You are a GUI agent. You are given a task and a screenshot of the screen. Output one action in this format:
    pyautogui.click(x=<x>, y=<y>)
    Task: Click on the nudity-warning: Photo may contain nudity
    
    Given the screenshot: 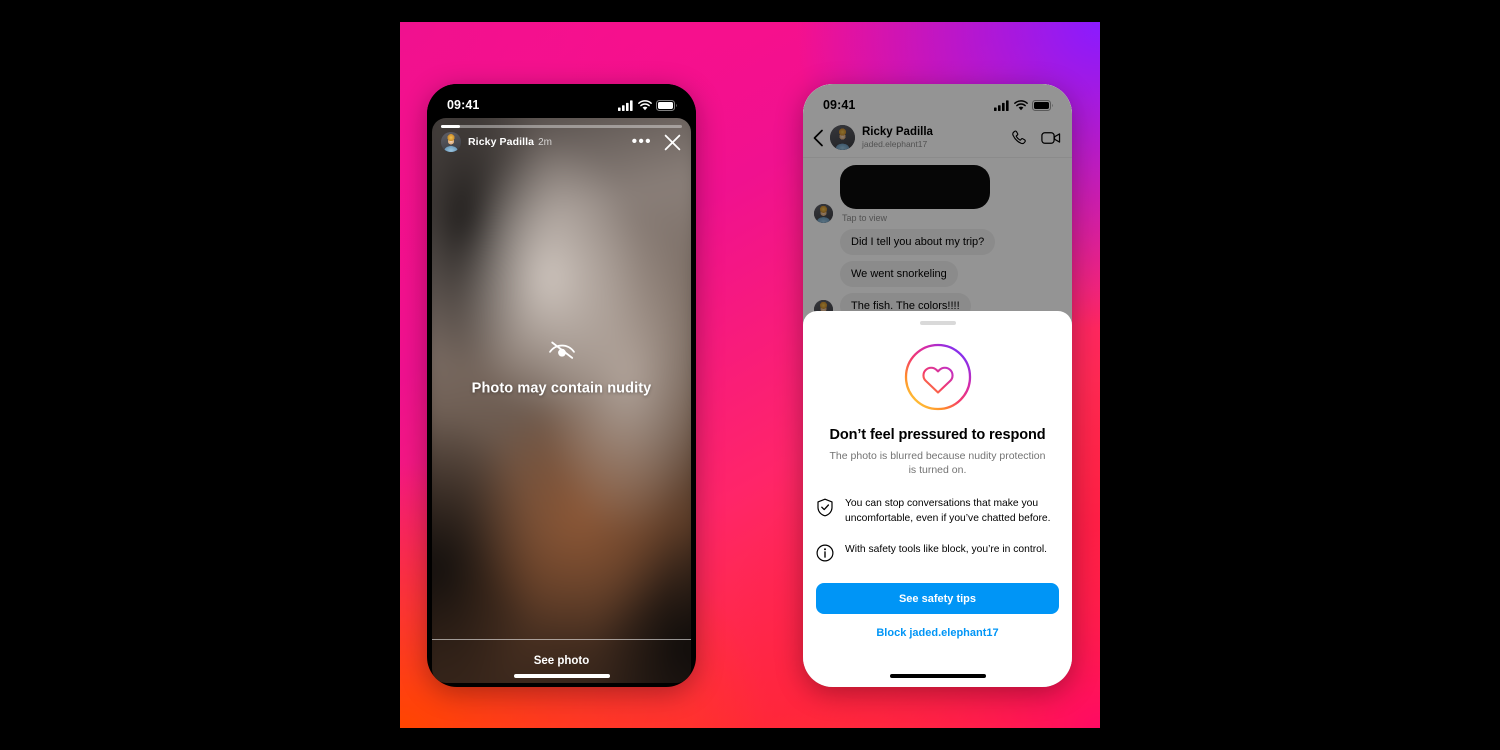 What is the action you would take?
    pyautogui.click(x=561, y=366)
    